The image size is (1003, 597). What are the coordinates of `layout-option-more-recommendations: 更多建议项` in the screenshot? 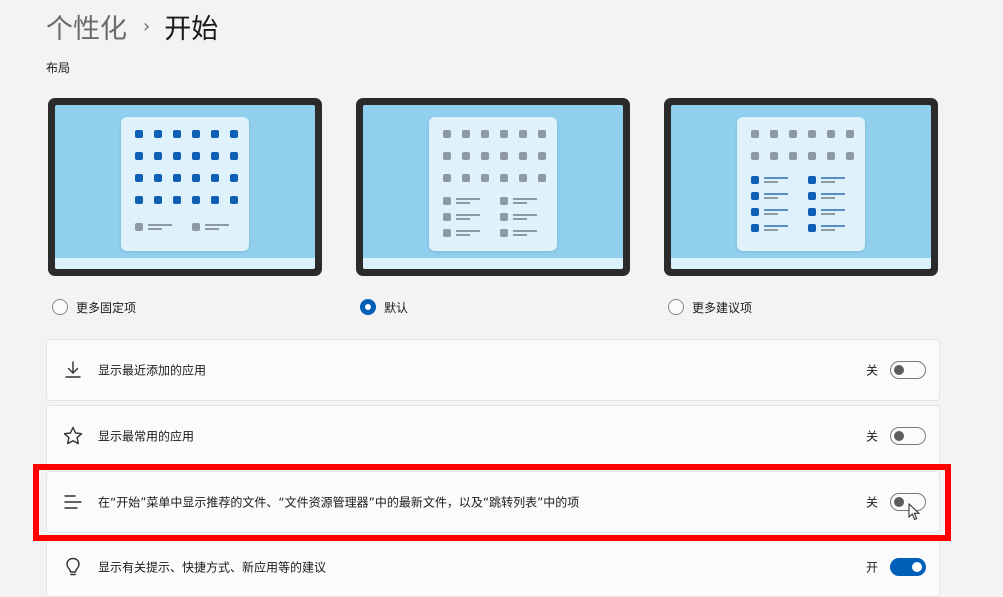 It's located at (710, 307).